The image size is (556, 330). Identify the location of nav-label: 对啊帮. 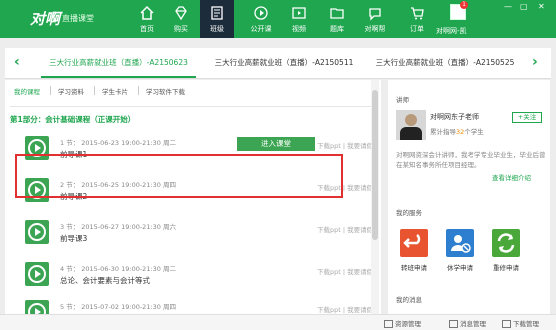
(375, 29).